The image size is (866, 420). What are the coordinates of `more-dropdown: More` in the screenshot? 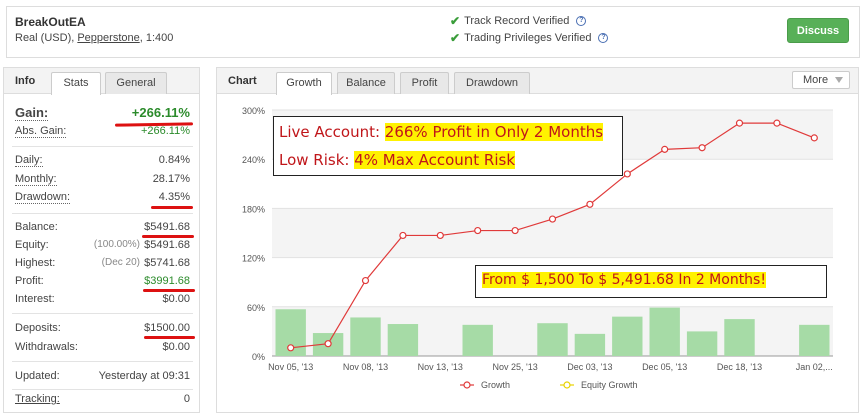 It's located at (821, 80).